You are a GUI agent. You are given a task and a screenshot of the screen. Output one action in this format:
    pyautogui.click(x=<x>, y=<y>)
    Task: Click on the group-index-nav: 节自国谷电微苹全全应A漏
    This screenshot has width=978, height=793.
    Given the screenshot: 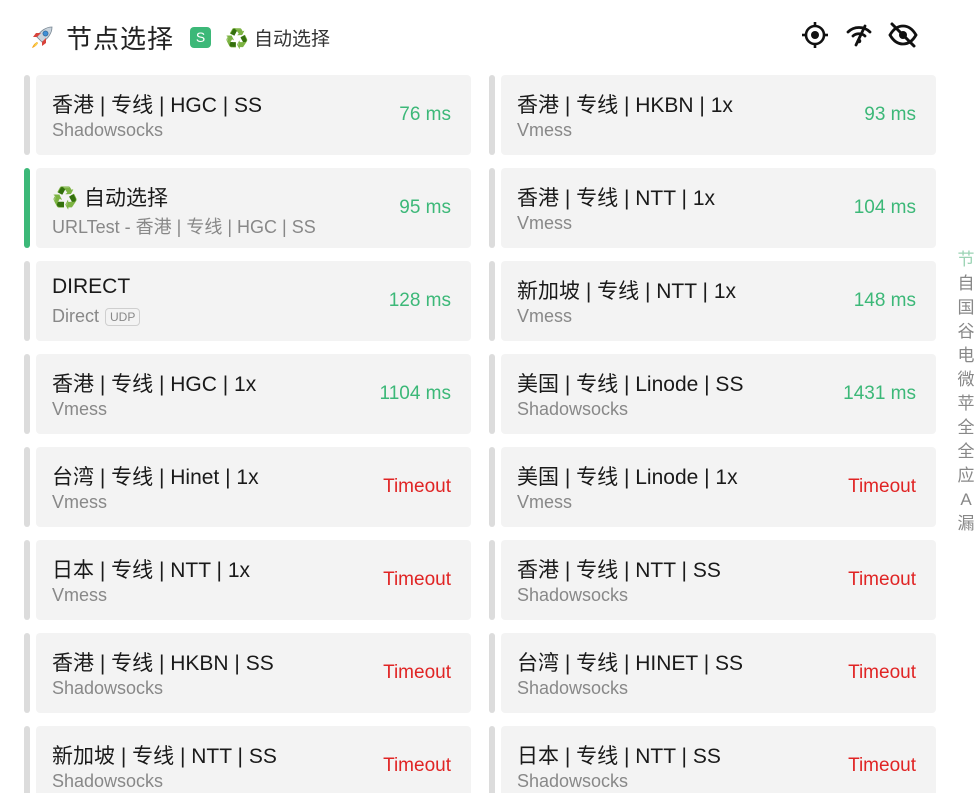 What is the action you would take?
    pyautogui.click(x=966, y=392)
    